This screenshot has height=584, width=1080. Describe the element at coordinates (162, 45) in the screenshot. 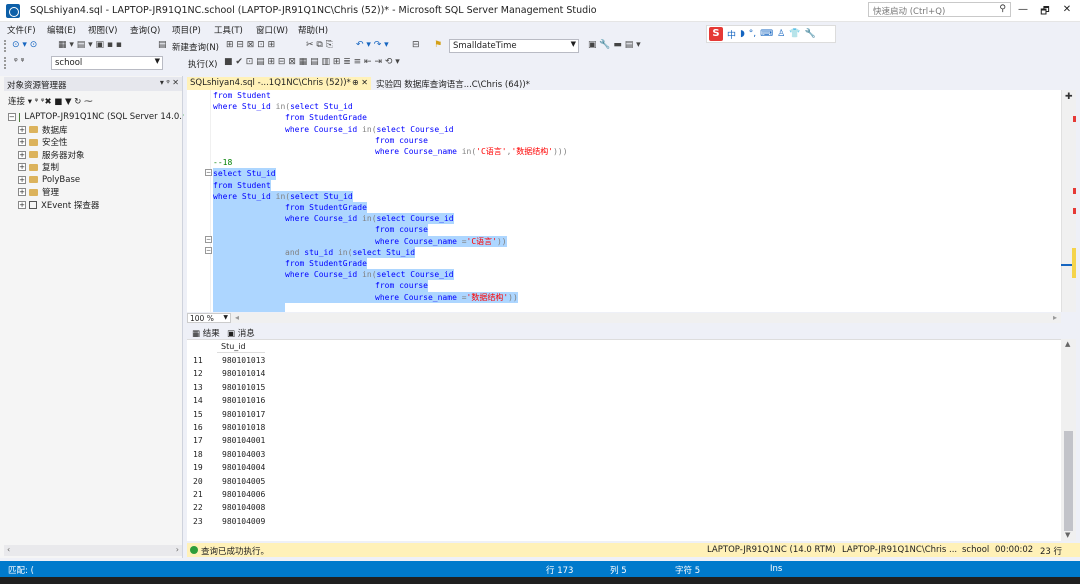

I see `new-query-icon: ▤` at that location.